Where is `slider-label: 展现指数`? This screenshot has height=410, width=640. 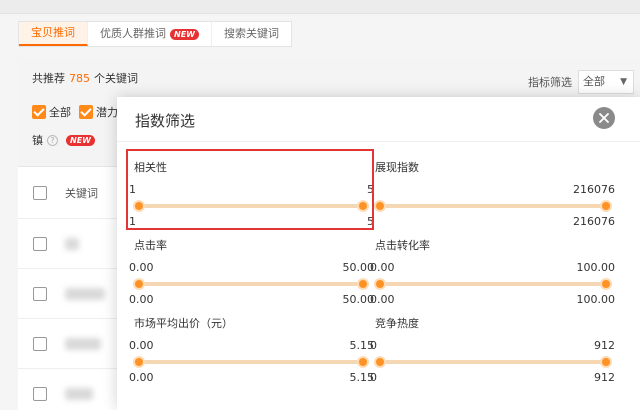 slider-label: 展现指数 is located at coordinates (397, 167).